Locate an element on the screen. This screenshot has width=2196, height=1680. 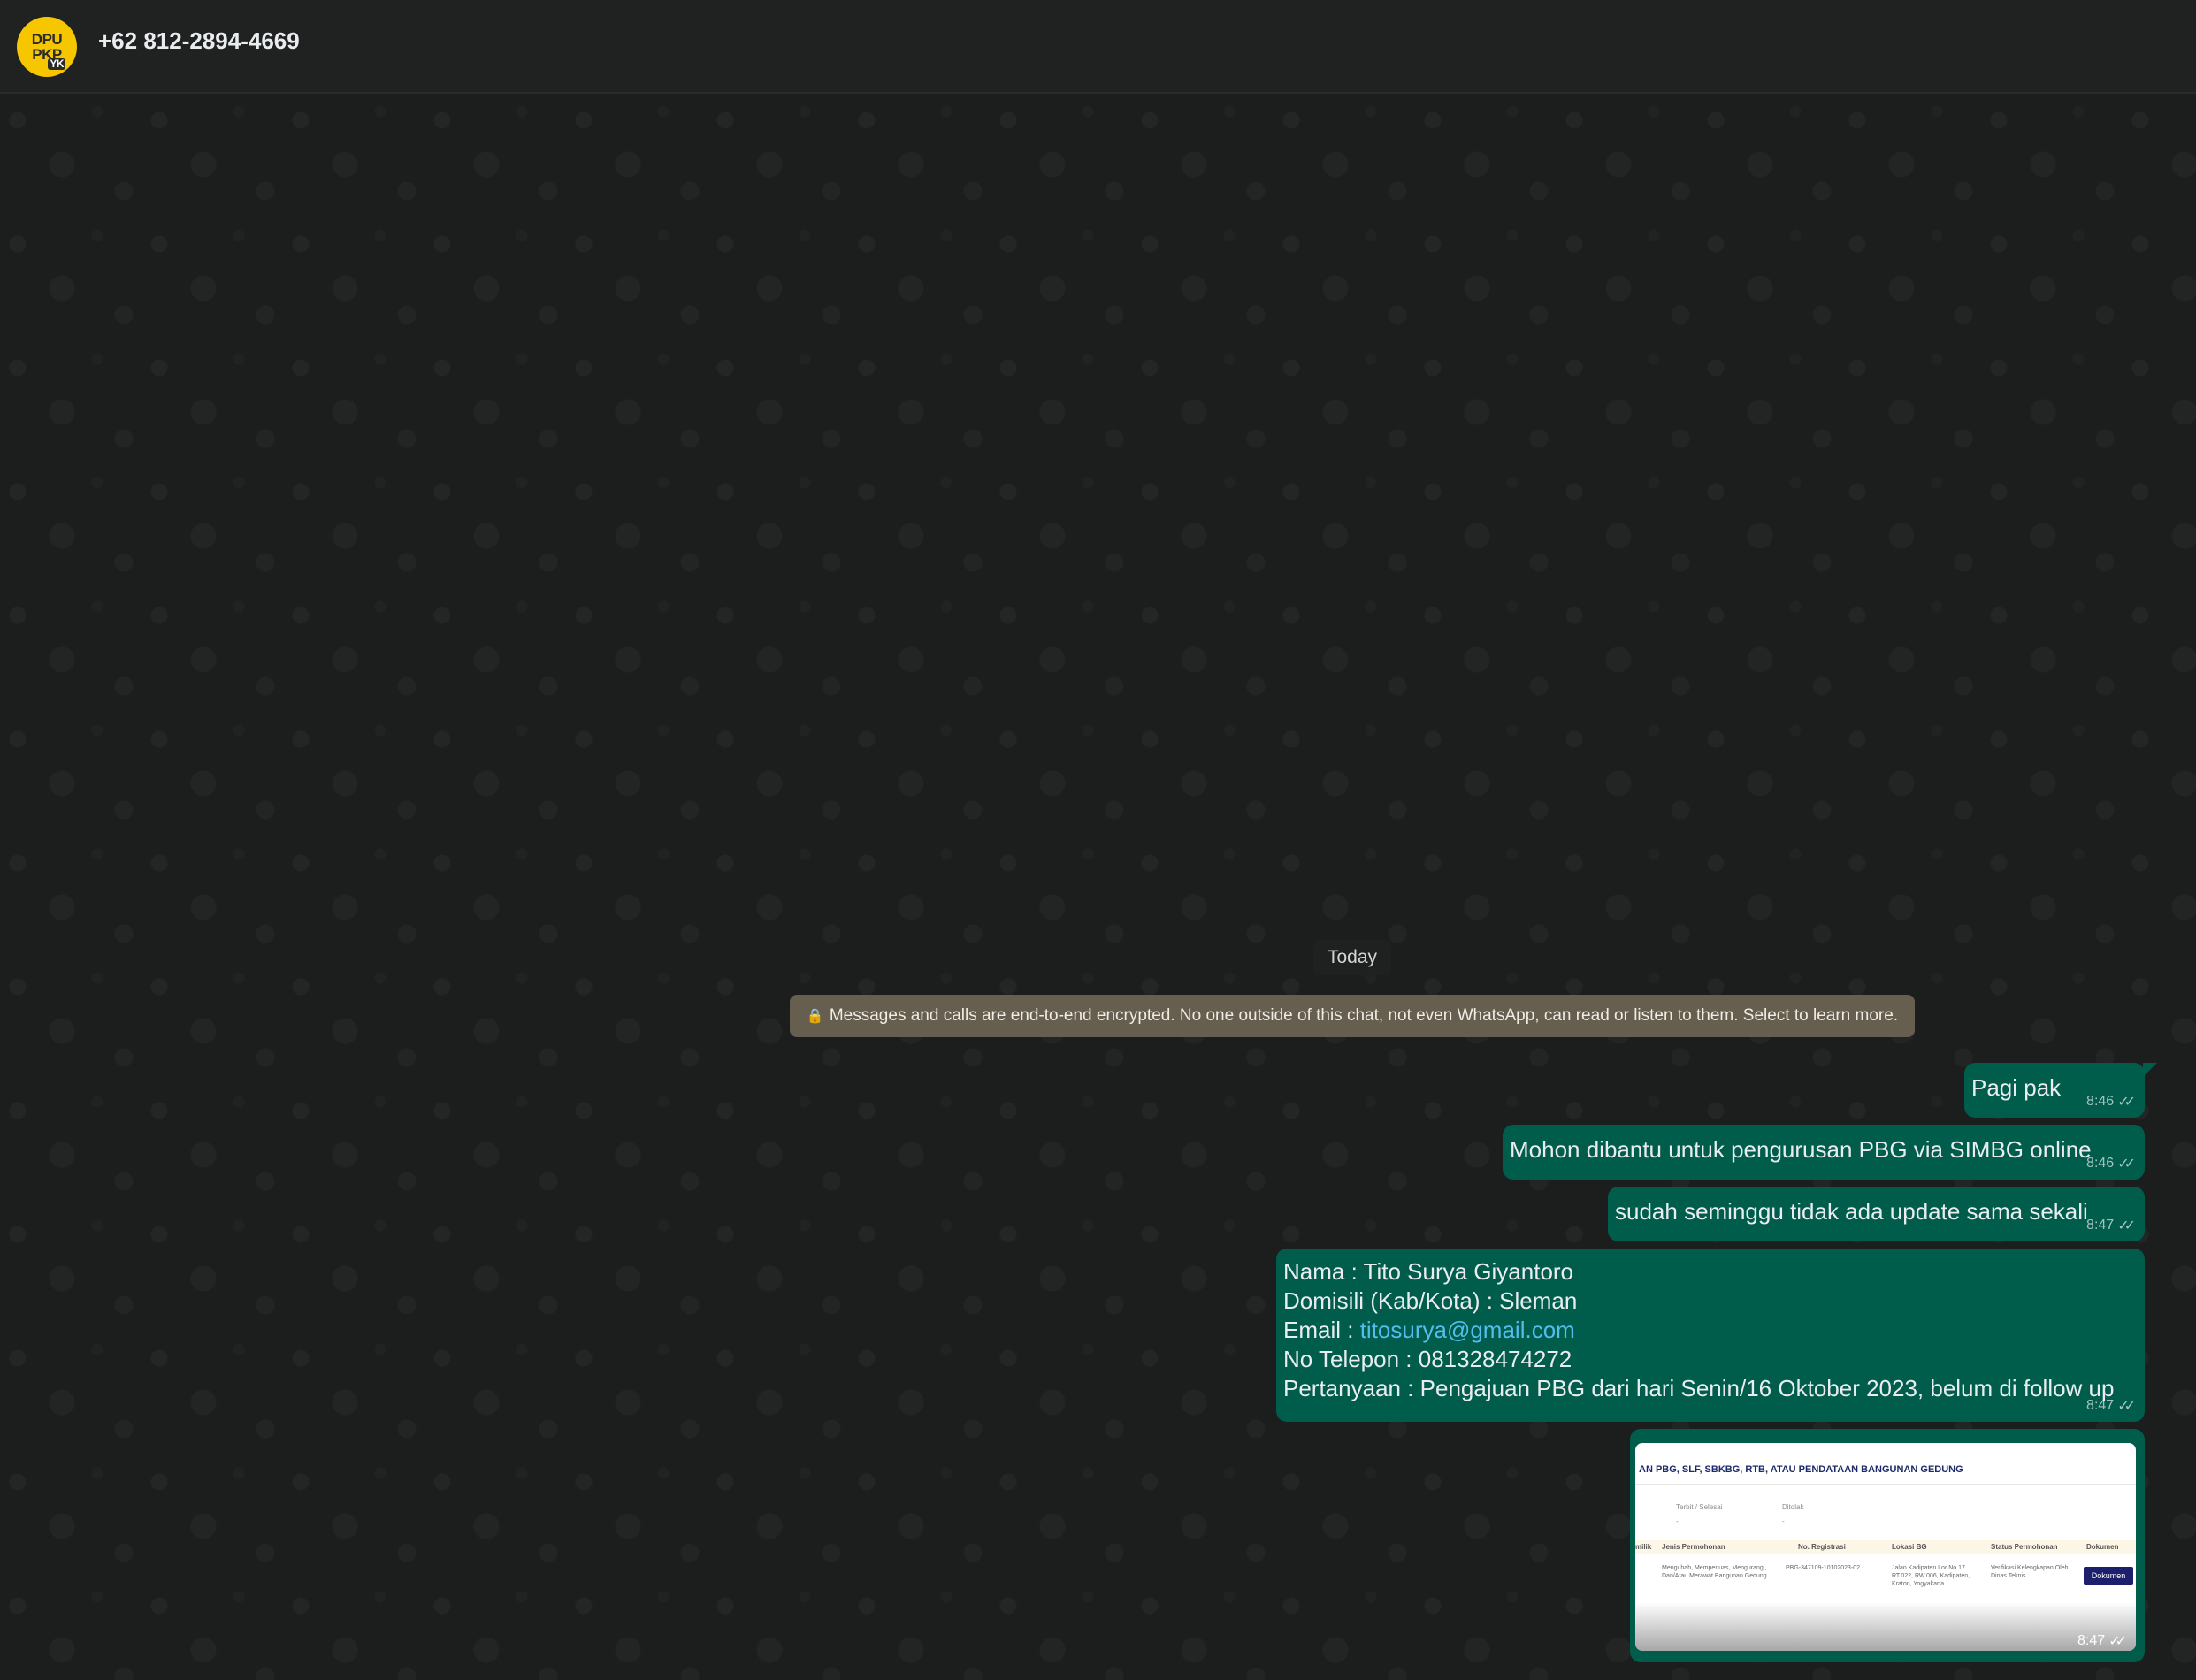
email-label: Email : is located at coordinates (1322, 1330).